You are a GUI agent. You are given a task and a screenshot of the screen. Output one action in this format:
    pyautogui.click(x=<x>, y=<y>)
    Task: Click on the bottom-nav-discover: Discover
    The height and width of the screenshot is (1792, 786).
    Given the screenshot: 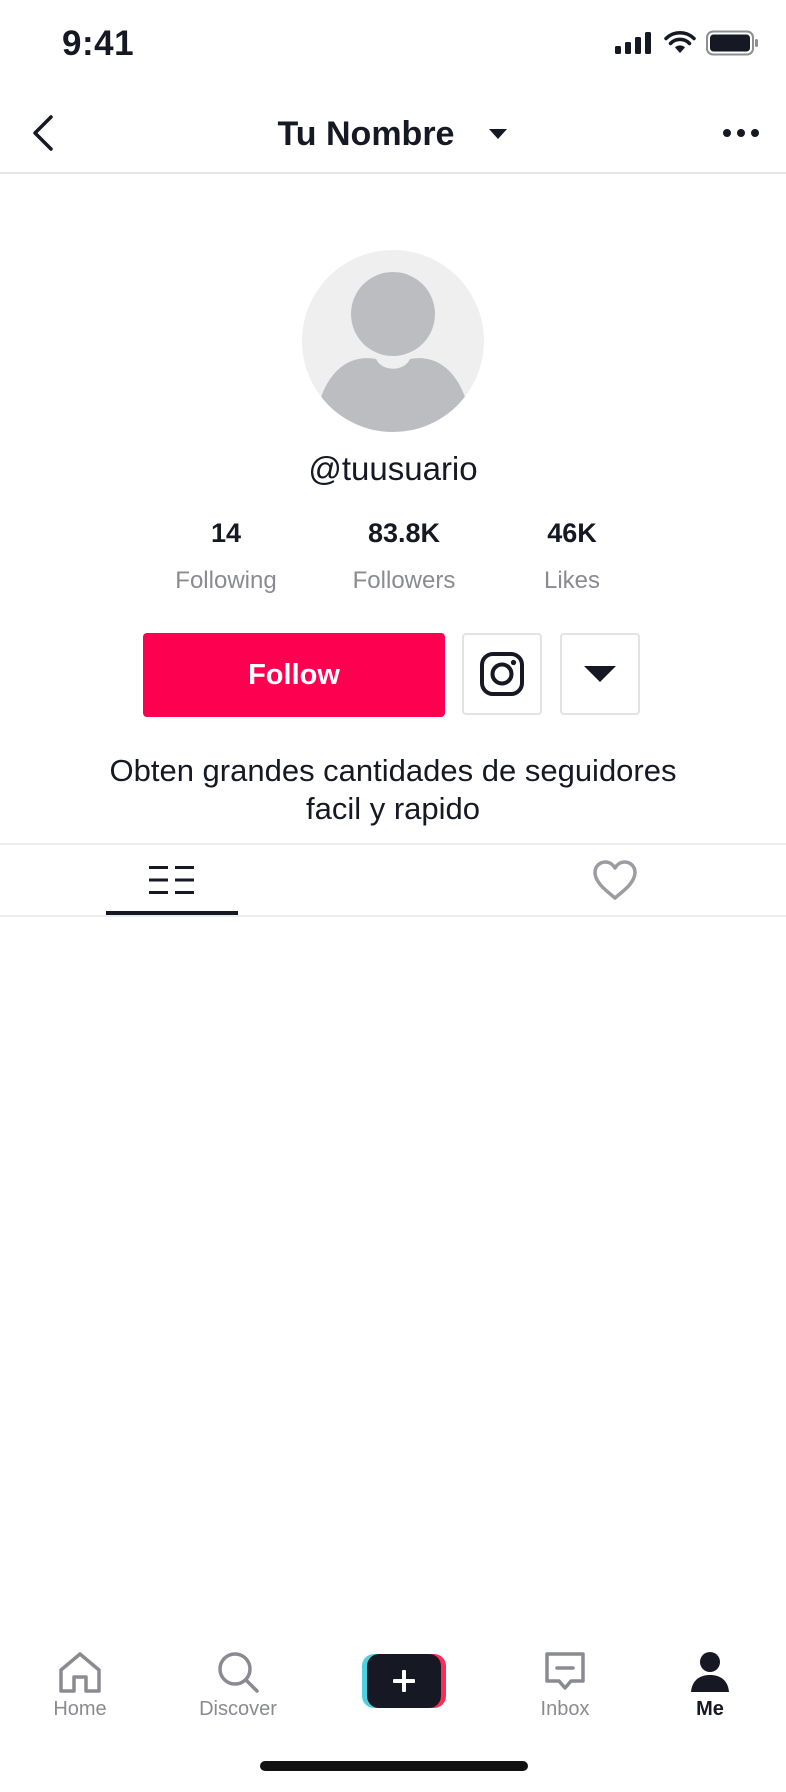 What is the action you would take?
    pyautogui.click(x=238, y=1685)
    